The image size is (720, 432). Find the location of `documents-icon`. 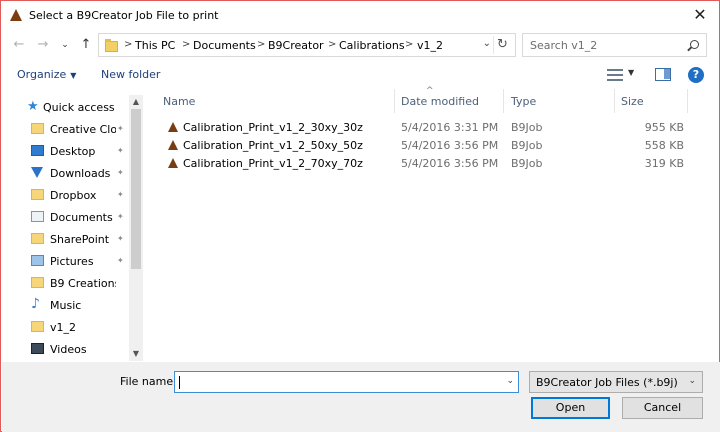

documents-icon is located at coordinates (37, 216).